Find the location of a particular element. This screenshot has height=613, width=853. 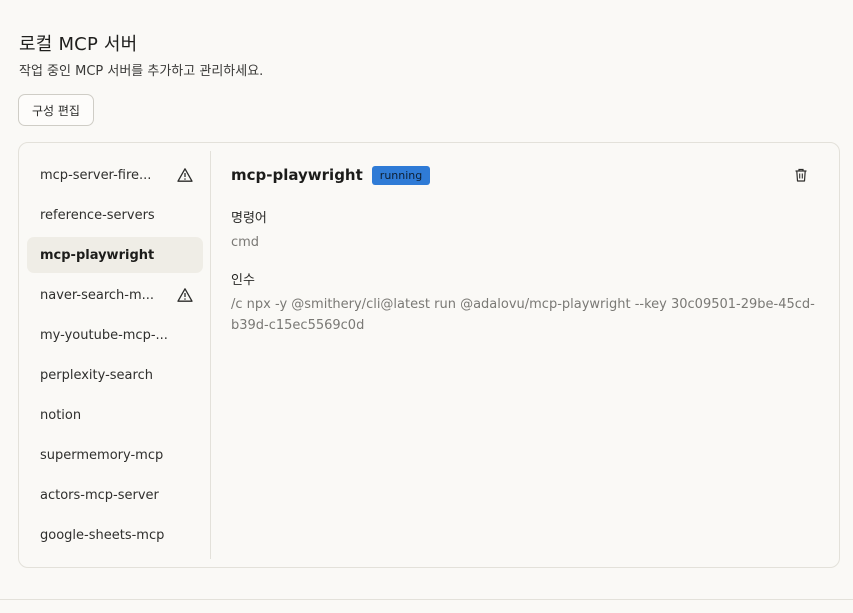

page-subtitle: 작업 중인 MCP 서버를 추가하고 관리하세요. is located at coordinates (141, 71).